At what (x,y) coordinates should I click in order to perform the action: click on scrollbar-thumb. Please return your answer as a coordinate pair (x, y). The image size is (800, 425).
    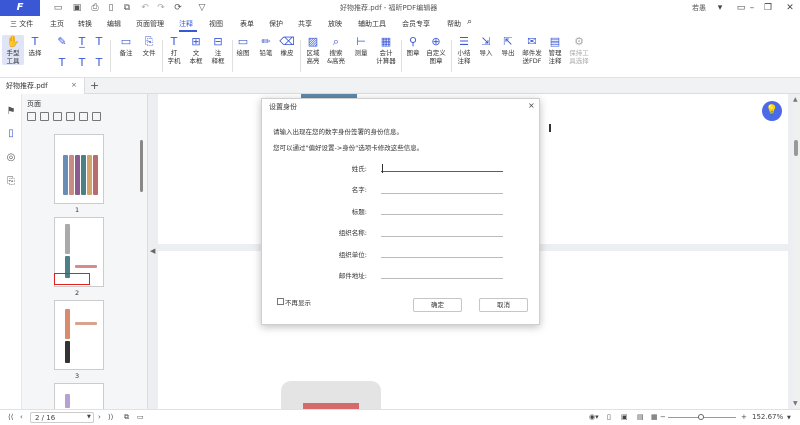
    Looking at the image, I should click on (796, 148).